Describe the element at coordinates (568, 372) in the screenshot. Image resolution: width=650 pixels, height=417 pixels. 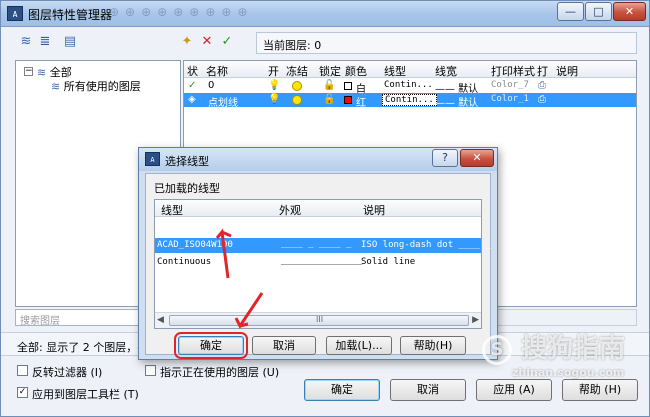
I see `watermark-url: zhinan.sogou.com` at that location.